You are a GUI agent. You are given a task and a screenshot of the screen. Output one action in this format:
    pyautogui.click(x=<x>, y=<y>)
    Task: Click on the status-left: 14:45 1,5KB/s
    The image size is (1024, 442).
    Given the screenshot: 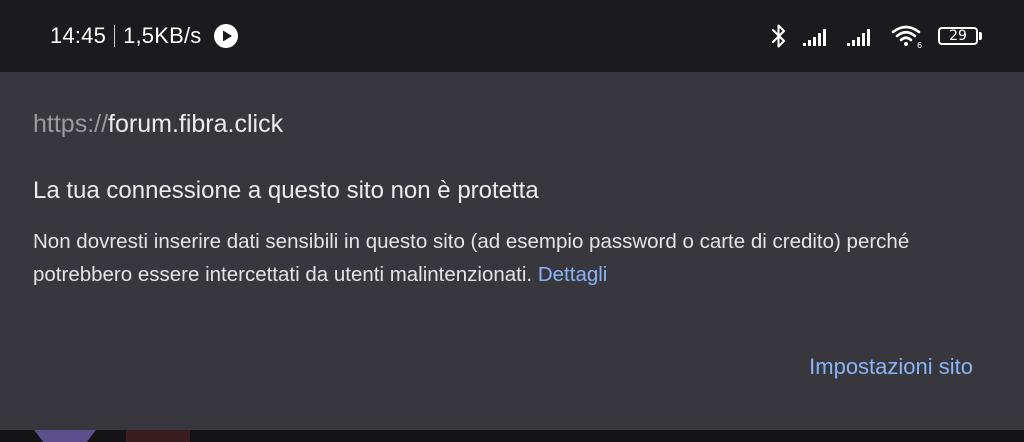 What is the action you would take?
    pyautogui.click(x=144, y=36)
    